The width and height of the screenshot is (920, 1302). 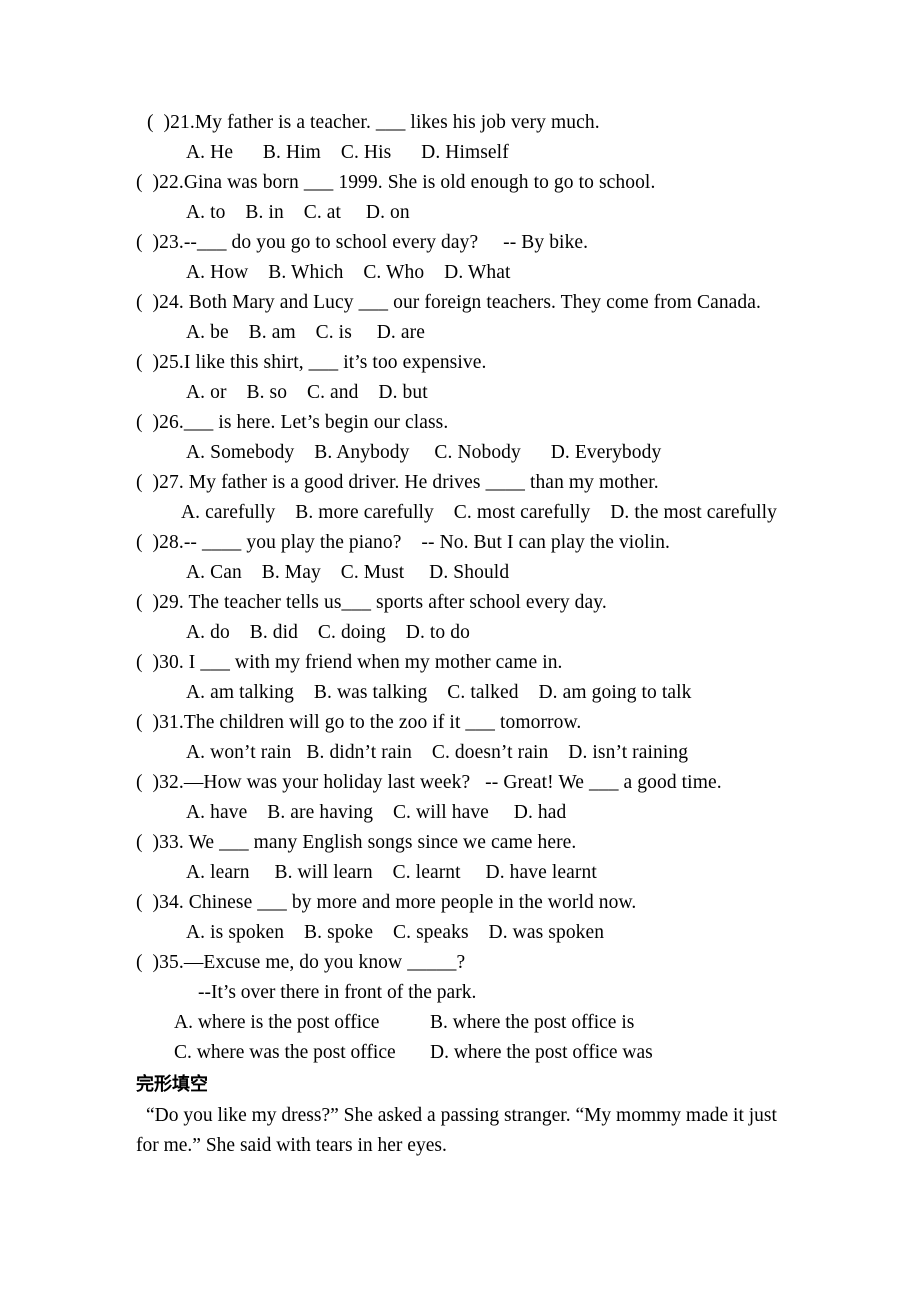 What do you see at coordinates (171, 602) in the screenshot?
I see `question-number-29: 29.` at bounding box center [171, 602].